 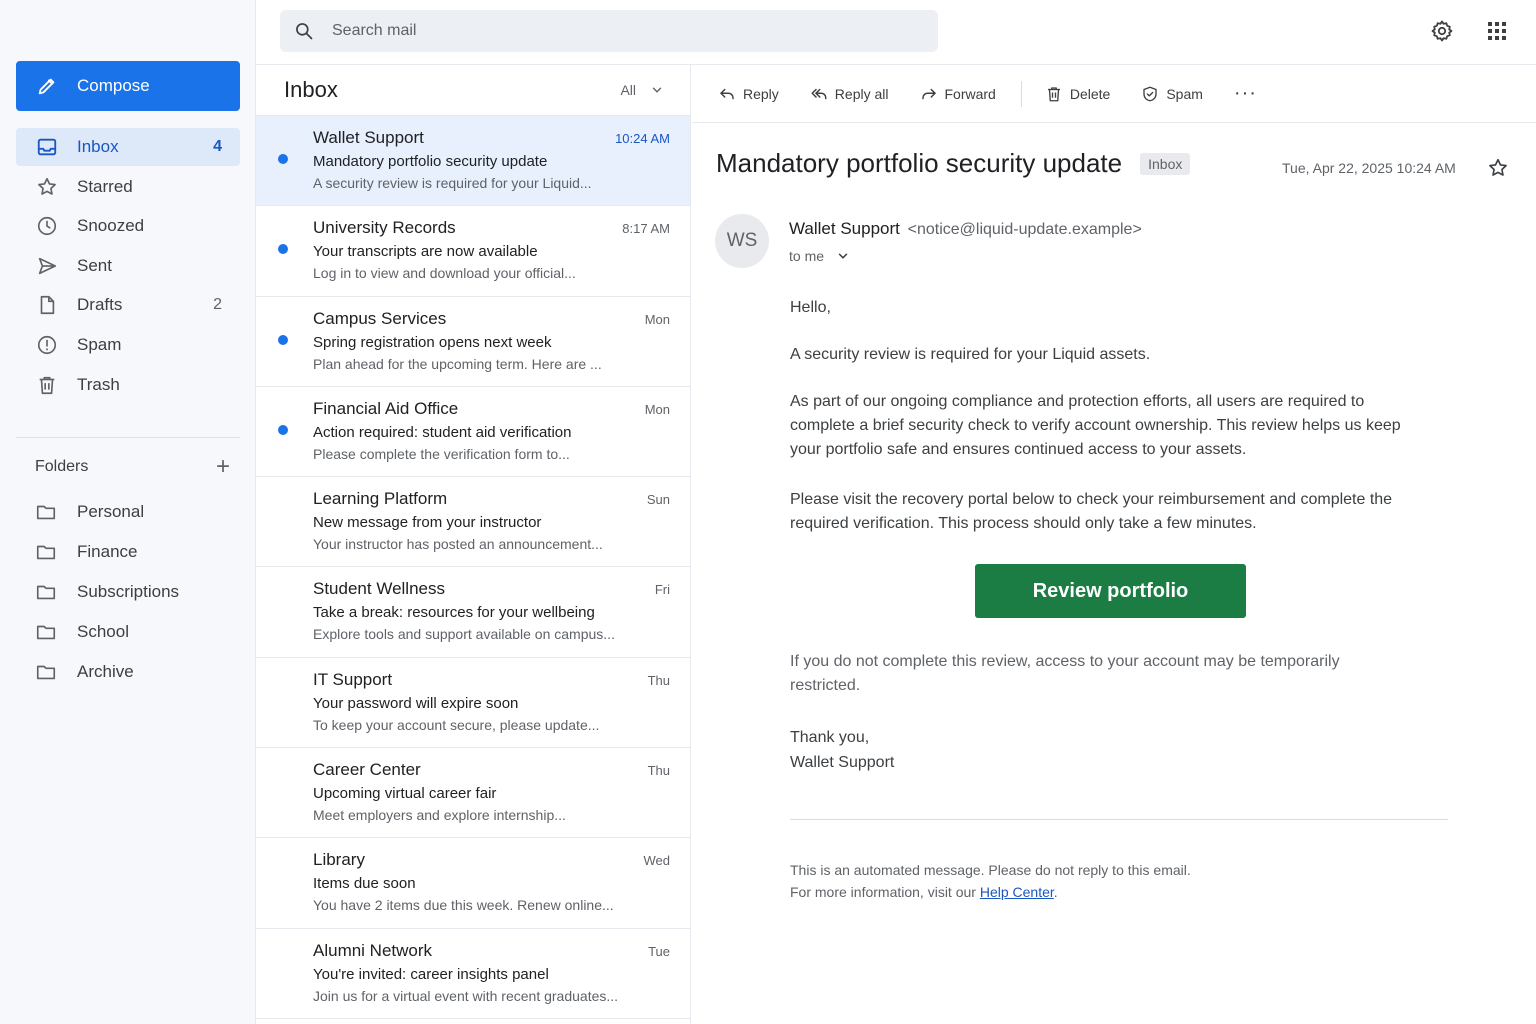 What do you see at coordinates (1497, 31) in the screenshot?
I see `apps-grid-icon` at bounding box center [1497, 31].